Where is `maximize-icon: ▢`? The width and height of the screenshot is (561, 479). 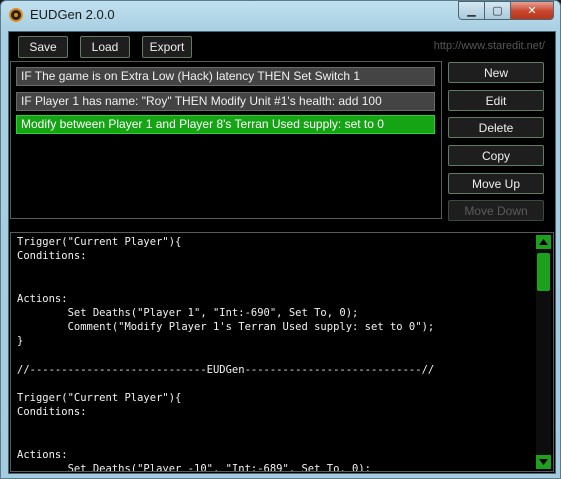
maximize-icon: ▢ is located at coordinates (497, 11).